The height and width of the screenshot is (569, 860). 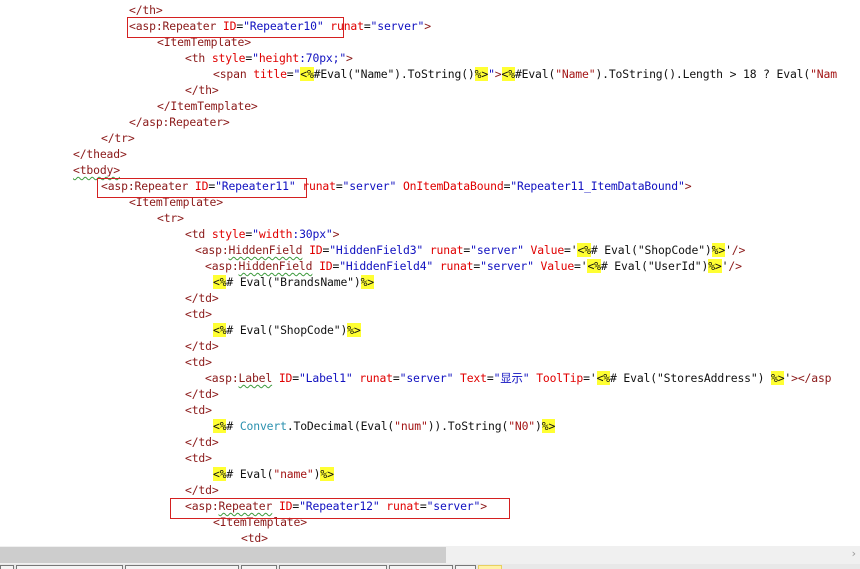 I want to click on tab-active, so click(x=490, y=567).